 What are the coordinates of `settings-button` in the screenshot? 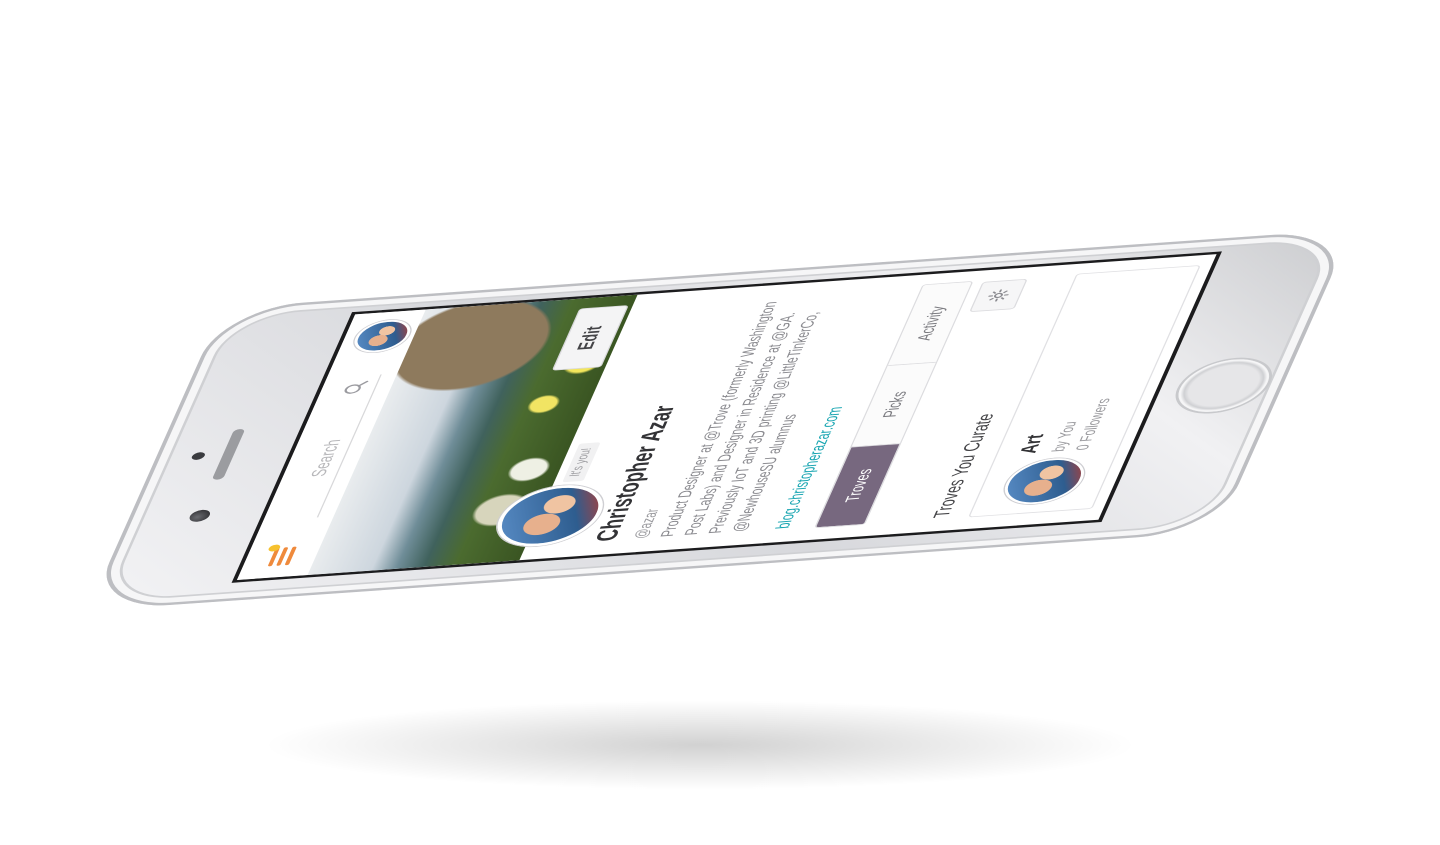 It's located at (998, 295).